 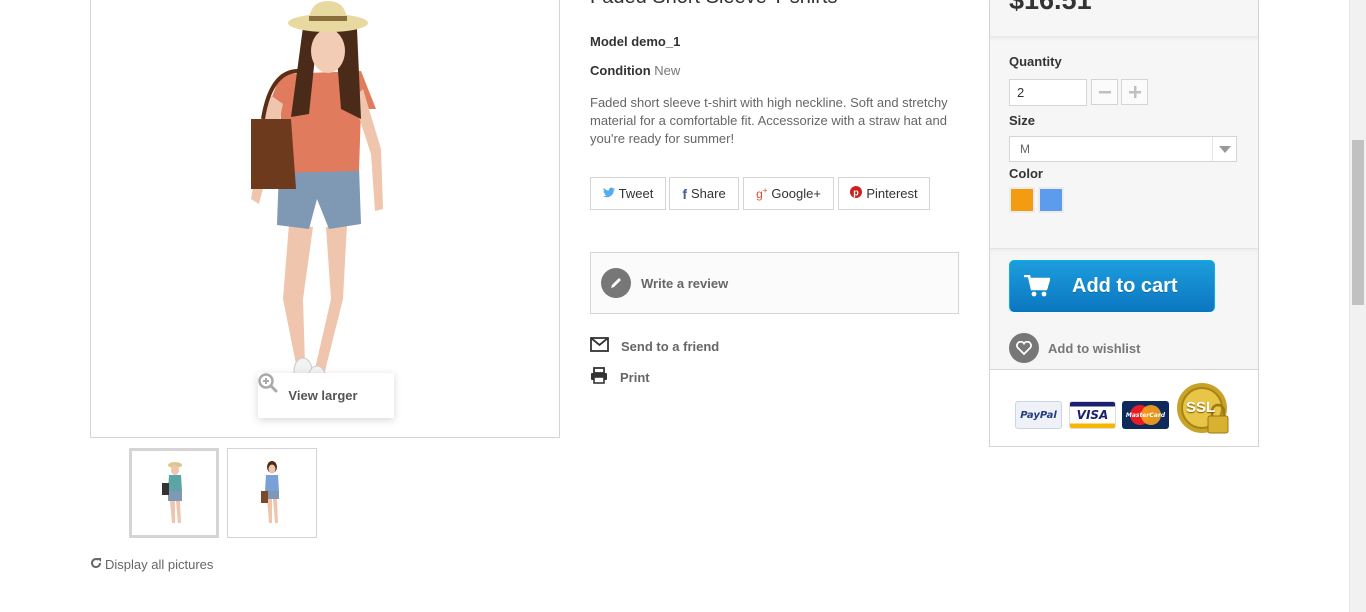 I want to click on printer-icon, so click(x=599, y=377).